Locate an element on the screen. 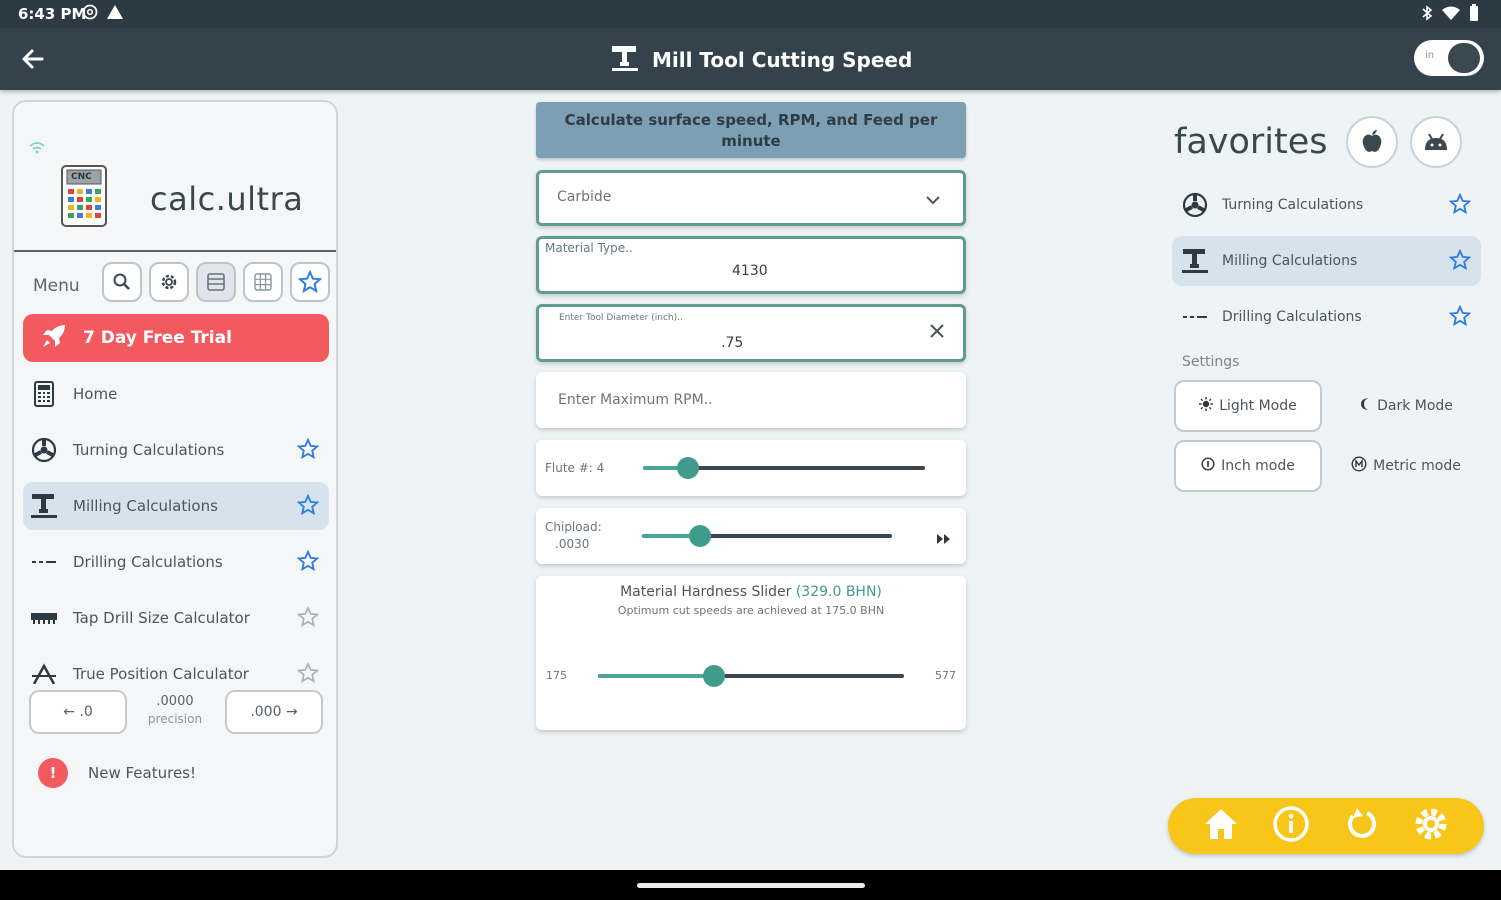 The height and width of the screenshot is (900, 1501). flute-slider is located at coordinates (784, 468).